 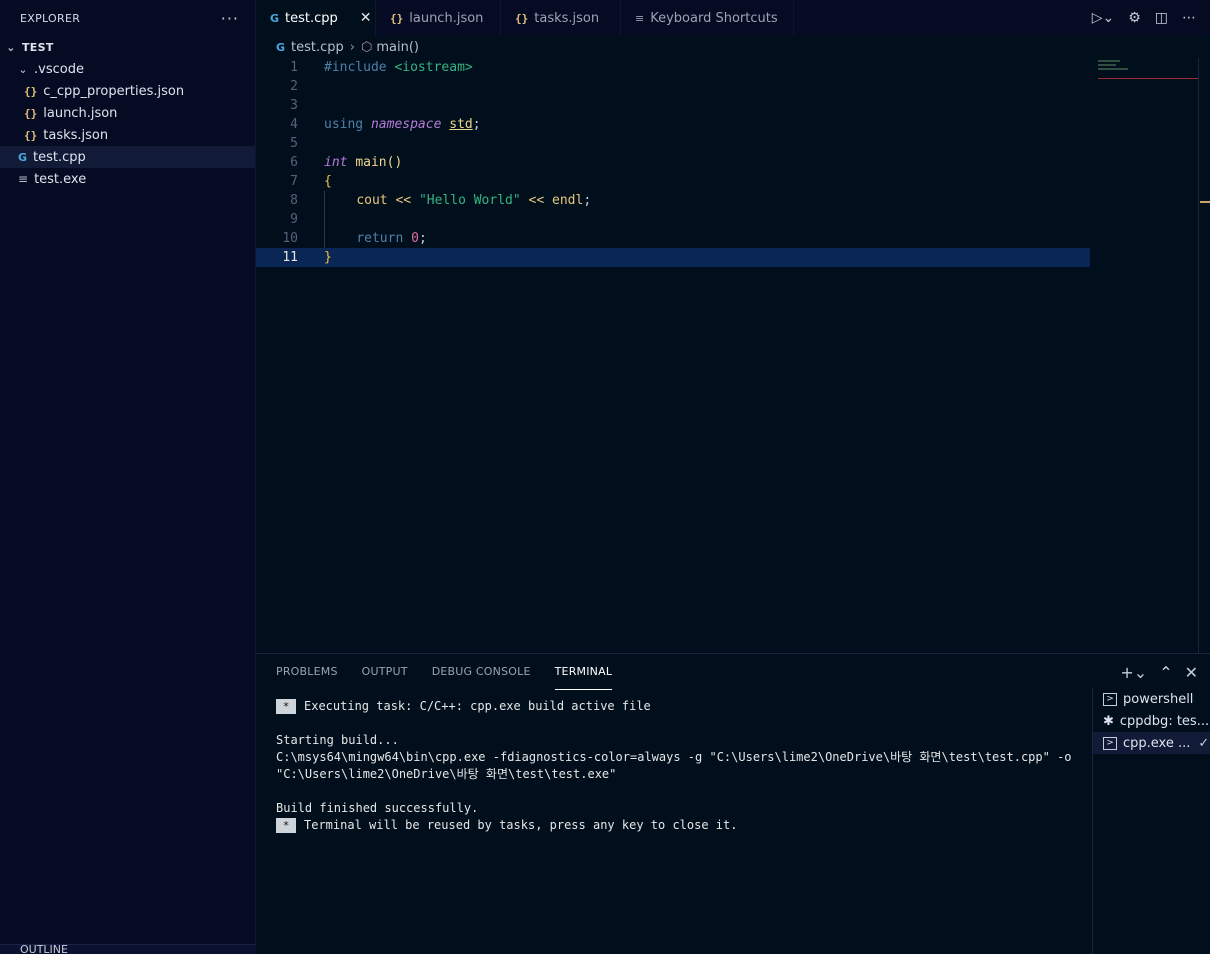 I want to click on folder-section-test: ⌄ TEST, so click(x=127, y=47).